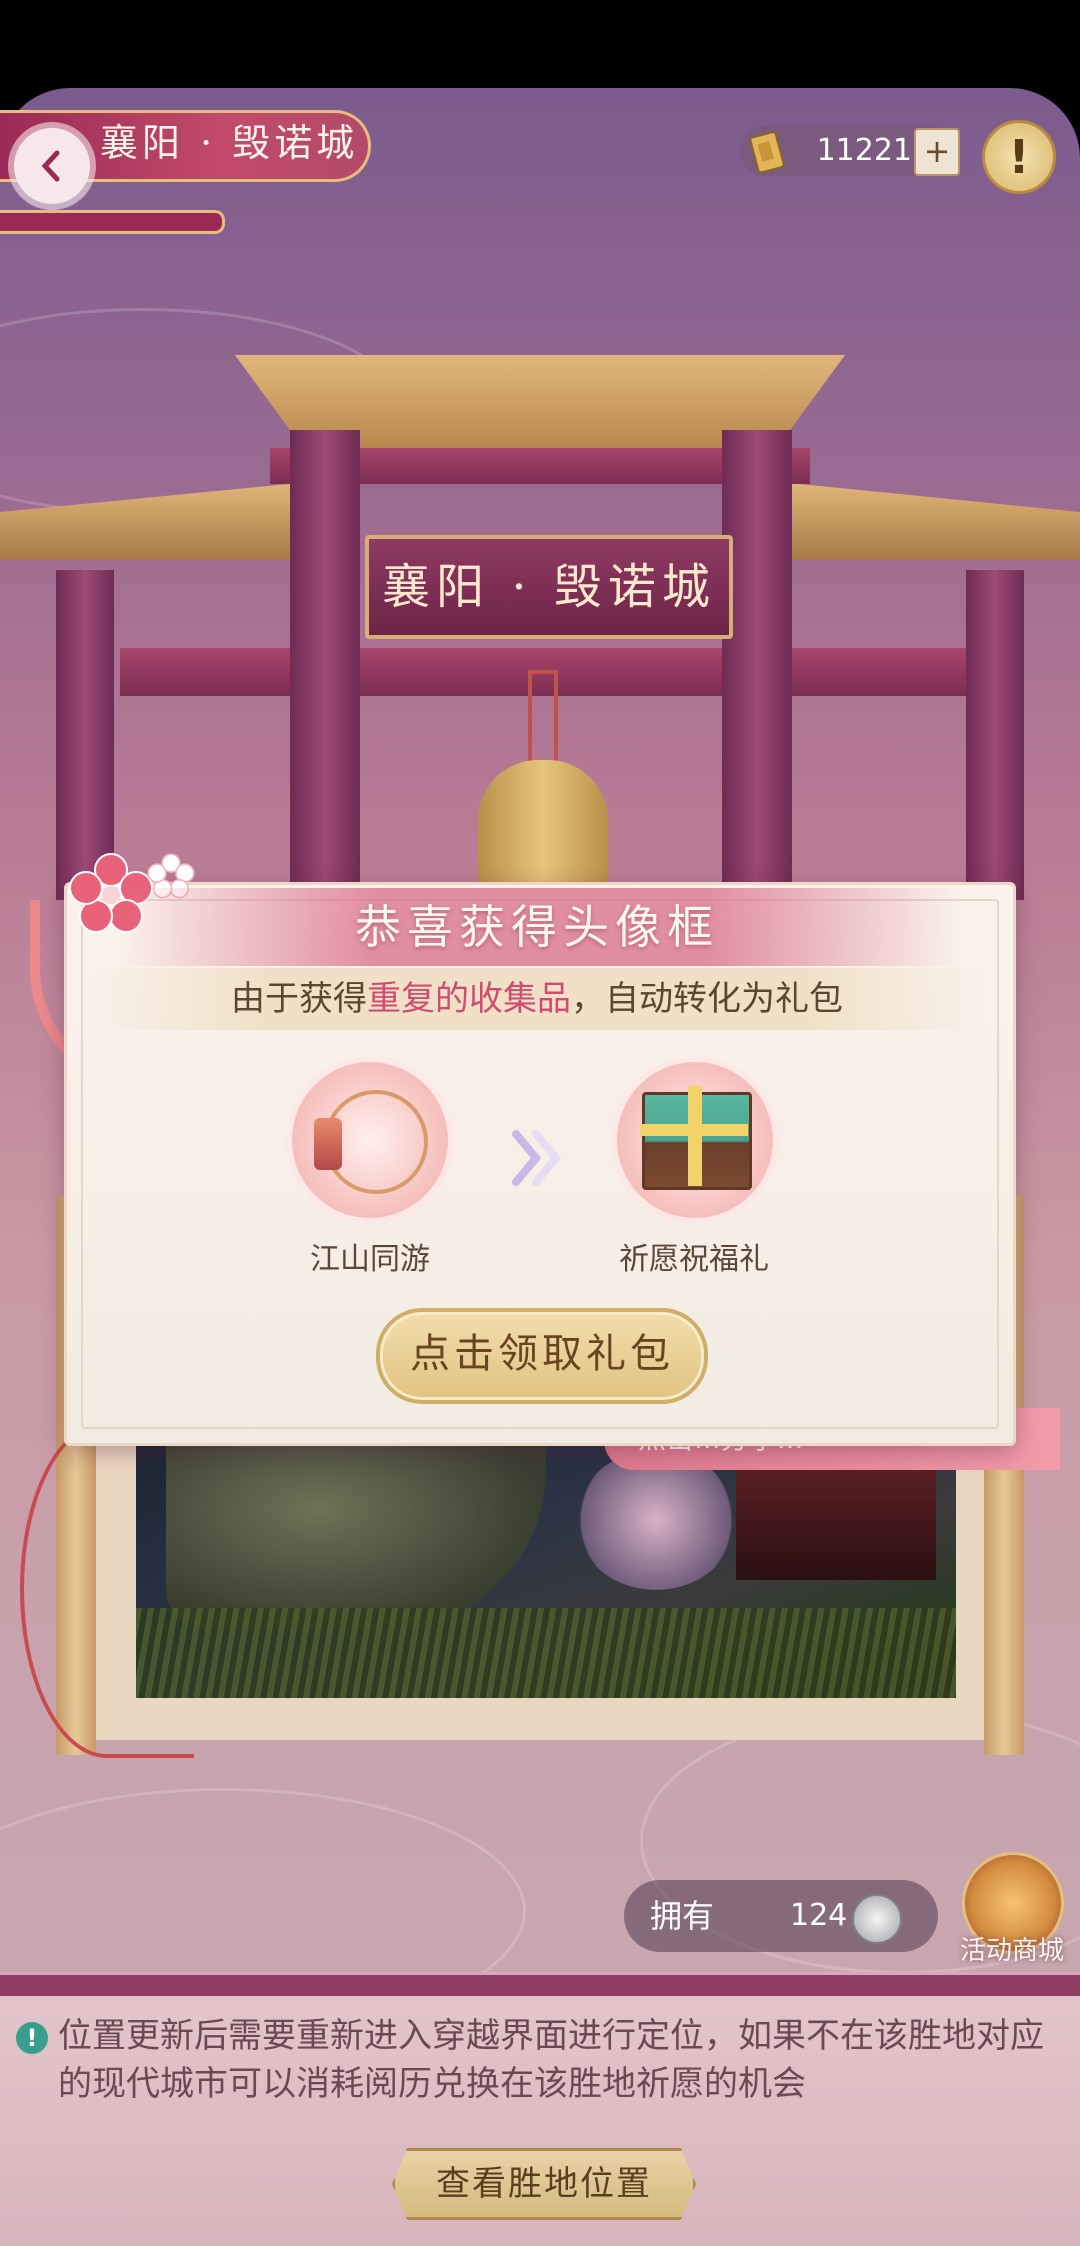 This screenshot has width=1080, height=2246. What do you see at coordinates (542, 1356) in the screenshot?
I see `claim-gift-button: 点击领取礼包` at bounding box center [542, 1356].